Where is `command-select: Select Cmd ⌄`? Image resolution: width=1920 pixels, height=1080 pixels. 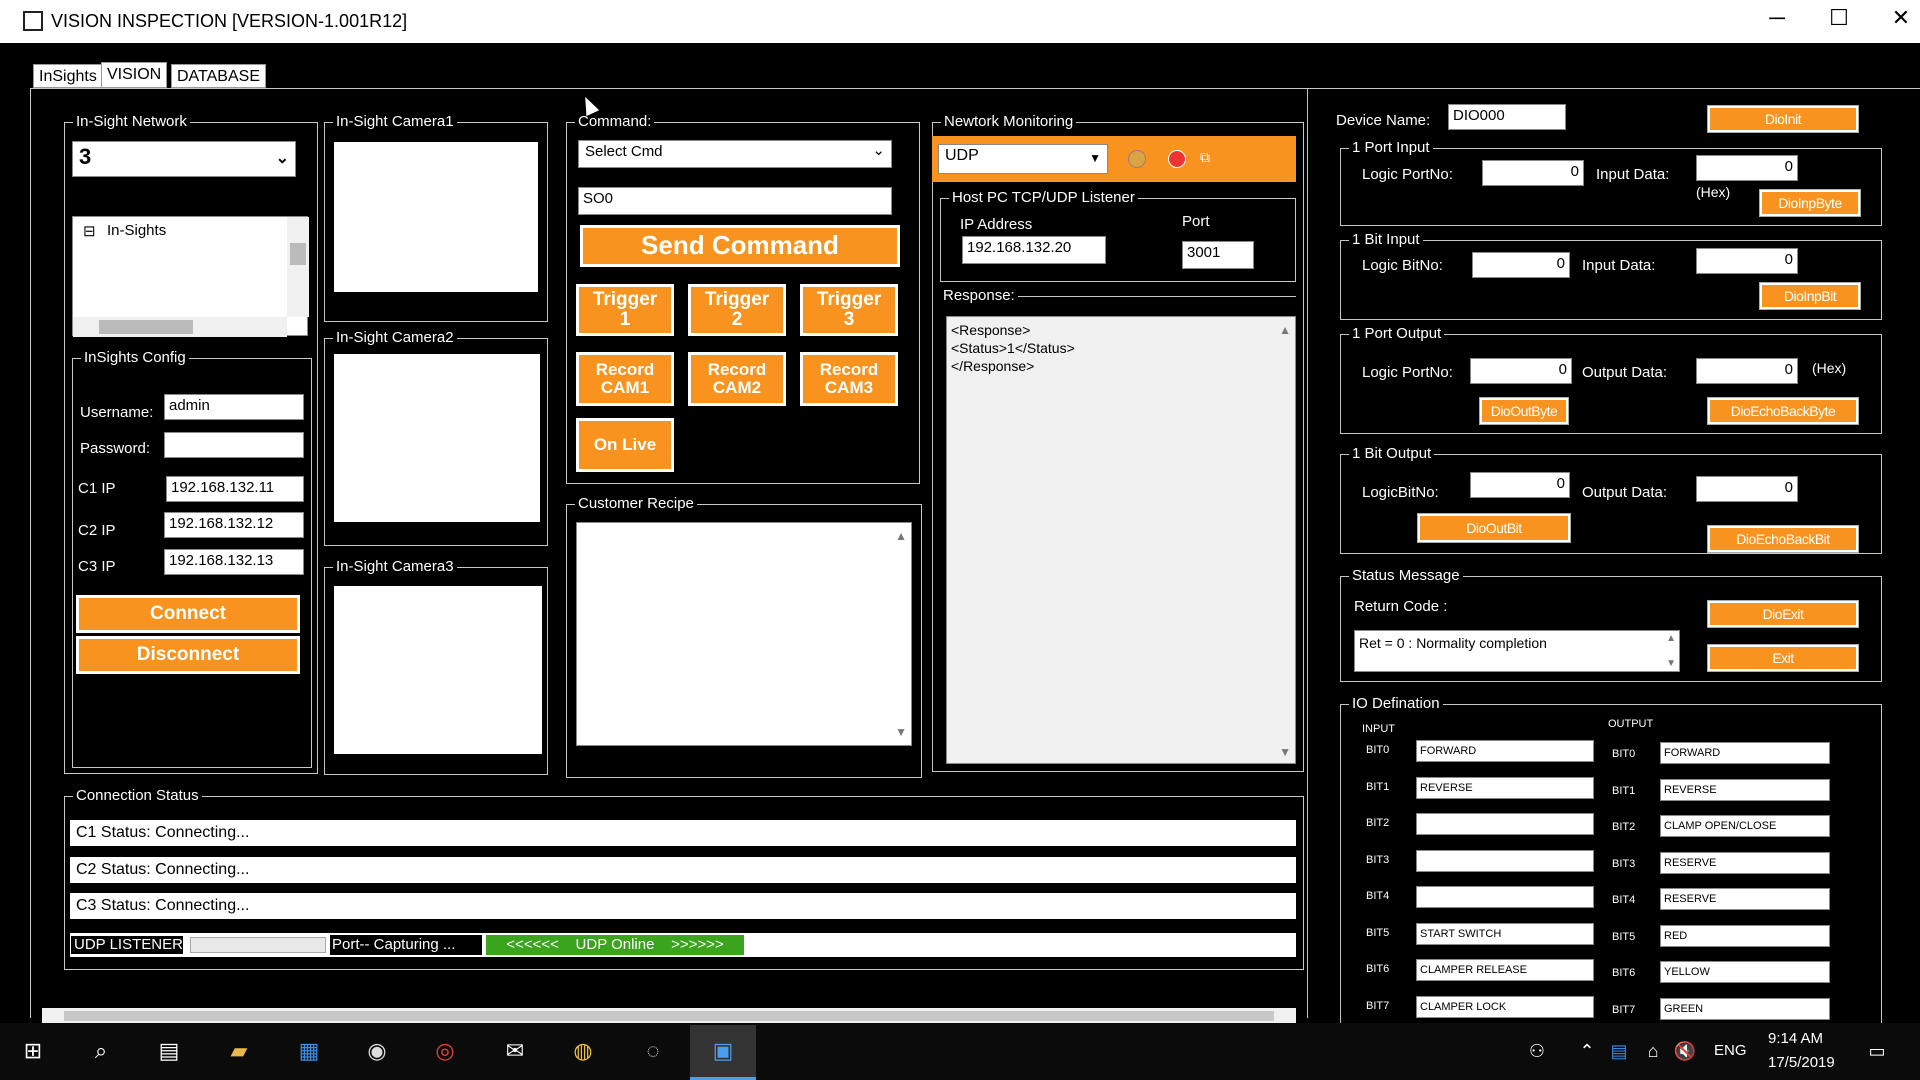 command-select: Select Cmd ⌄ is located at coordinates (735, 154).